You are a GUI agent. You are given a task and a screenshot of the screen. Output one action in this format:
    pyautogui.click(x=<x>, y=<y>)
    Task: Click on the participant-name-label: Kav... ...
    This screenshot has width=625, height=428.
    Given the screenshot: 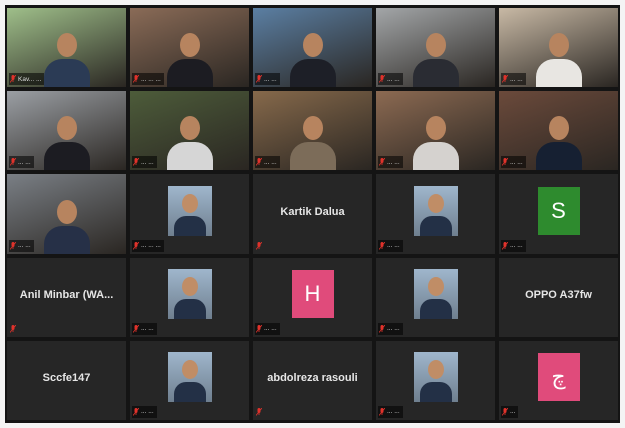 What is the action you would take?
    pyautogui.click(x=27, y=79)
    